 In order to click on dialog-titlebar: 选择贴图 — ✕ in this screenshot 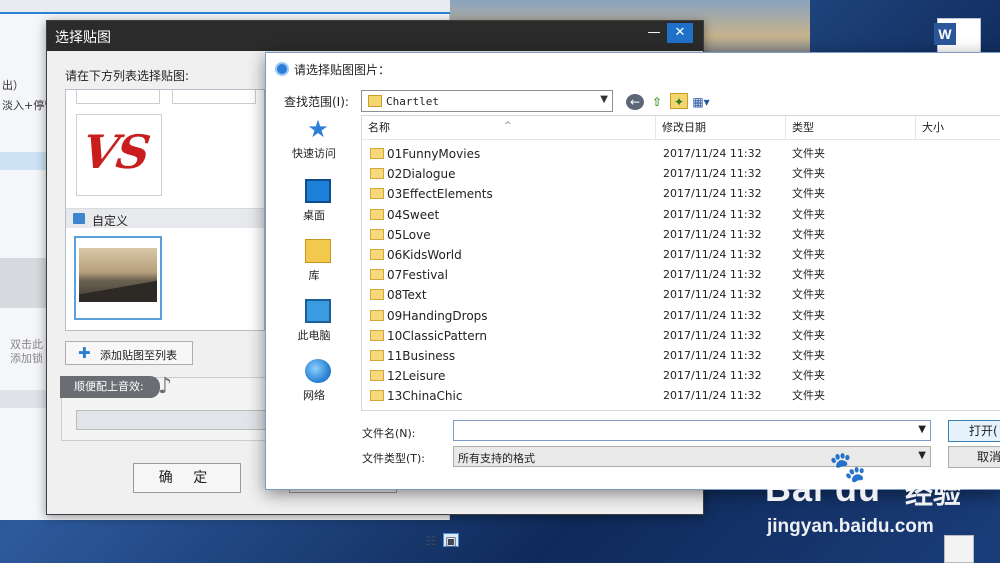, I will do `click(375, 36)`.